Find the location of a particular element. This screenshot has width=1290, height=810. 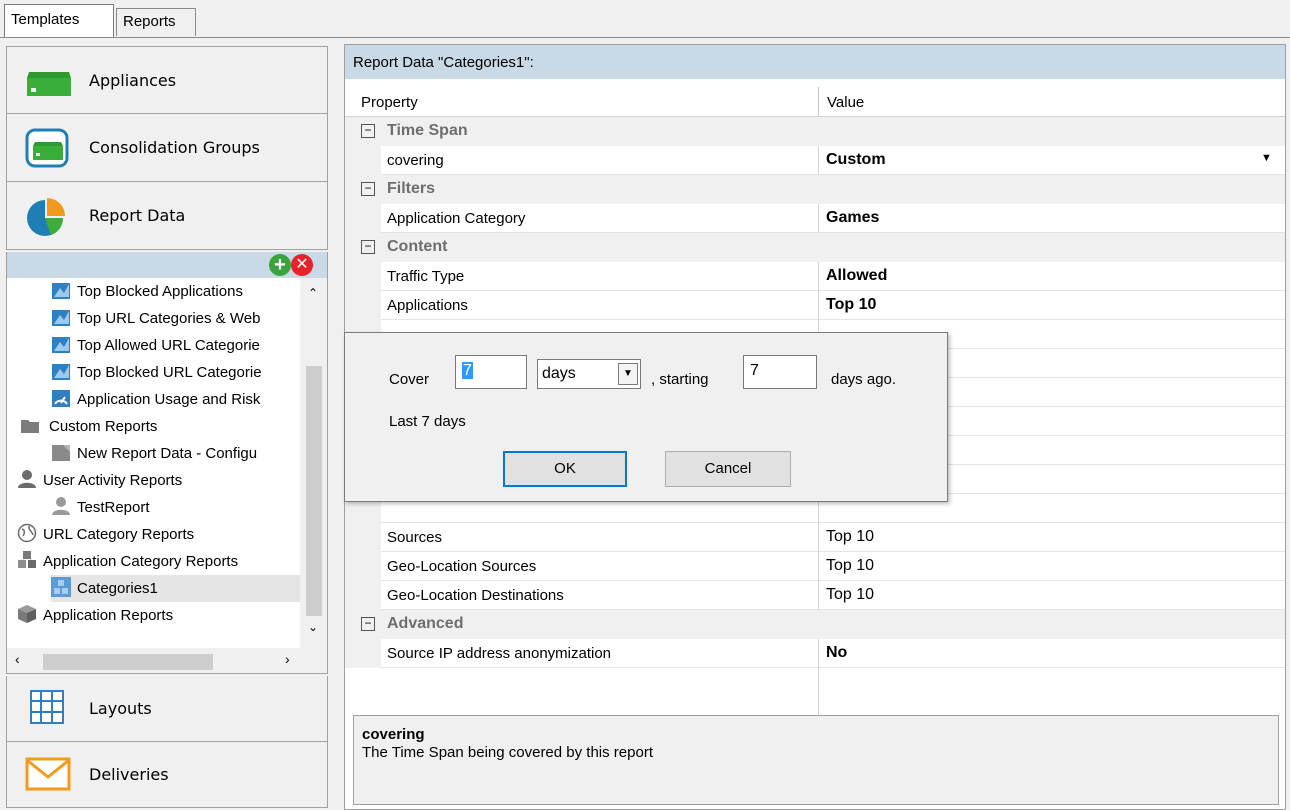

globe-icon is located at coordinates (27, 533).